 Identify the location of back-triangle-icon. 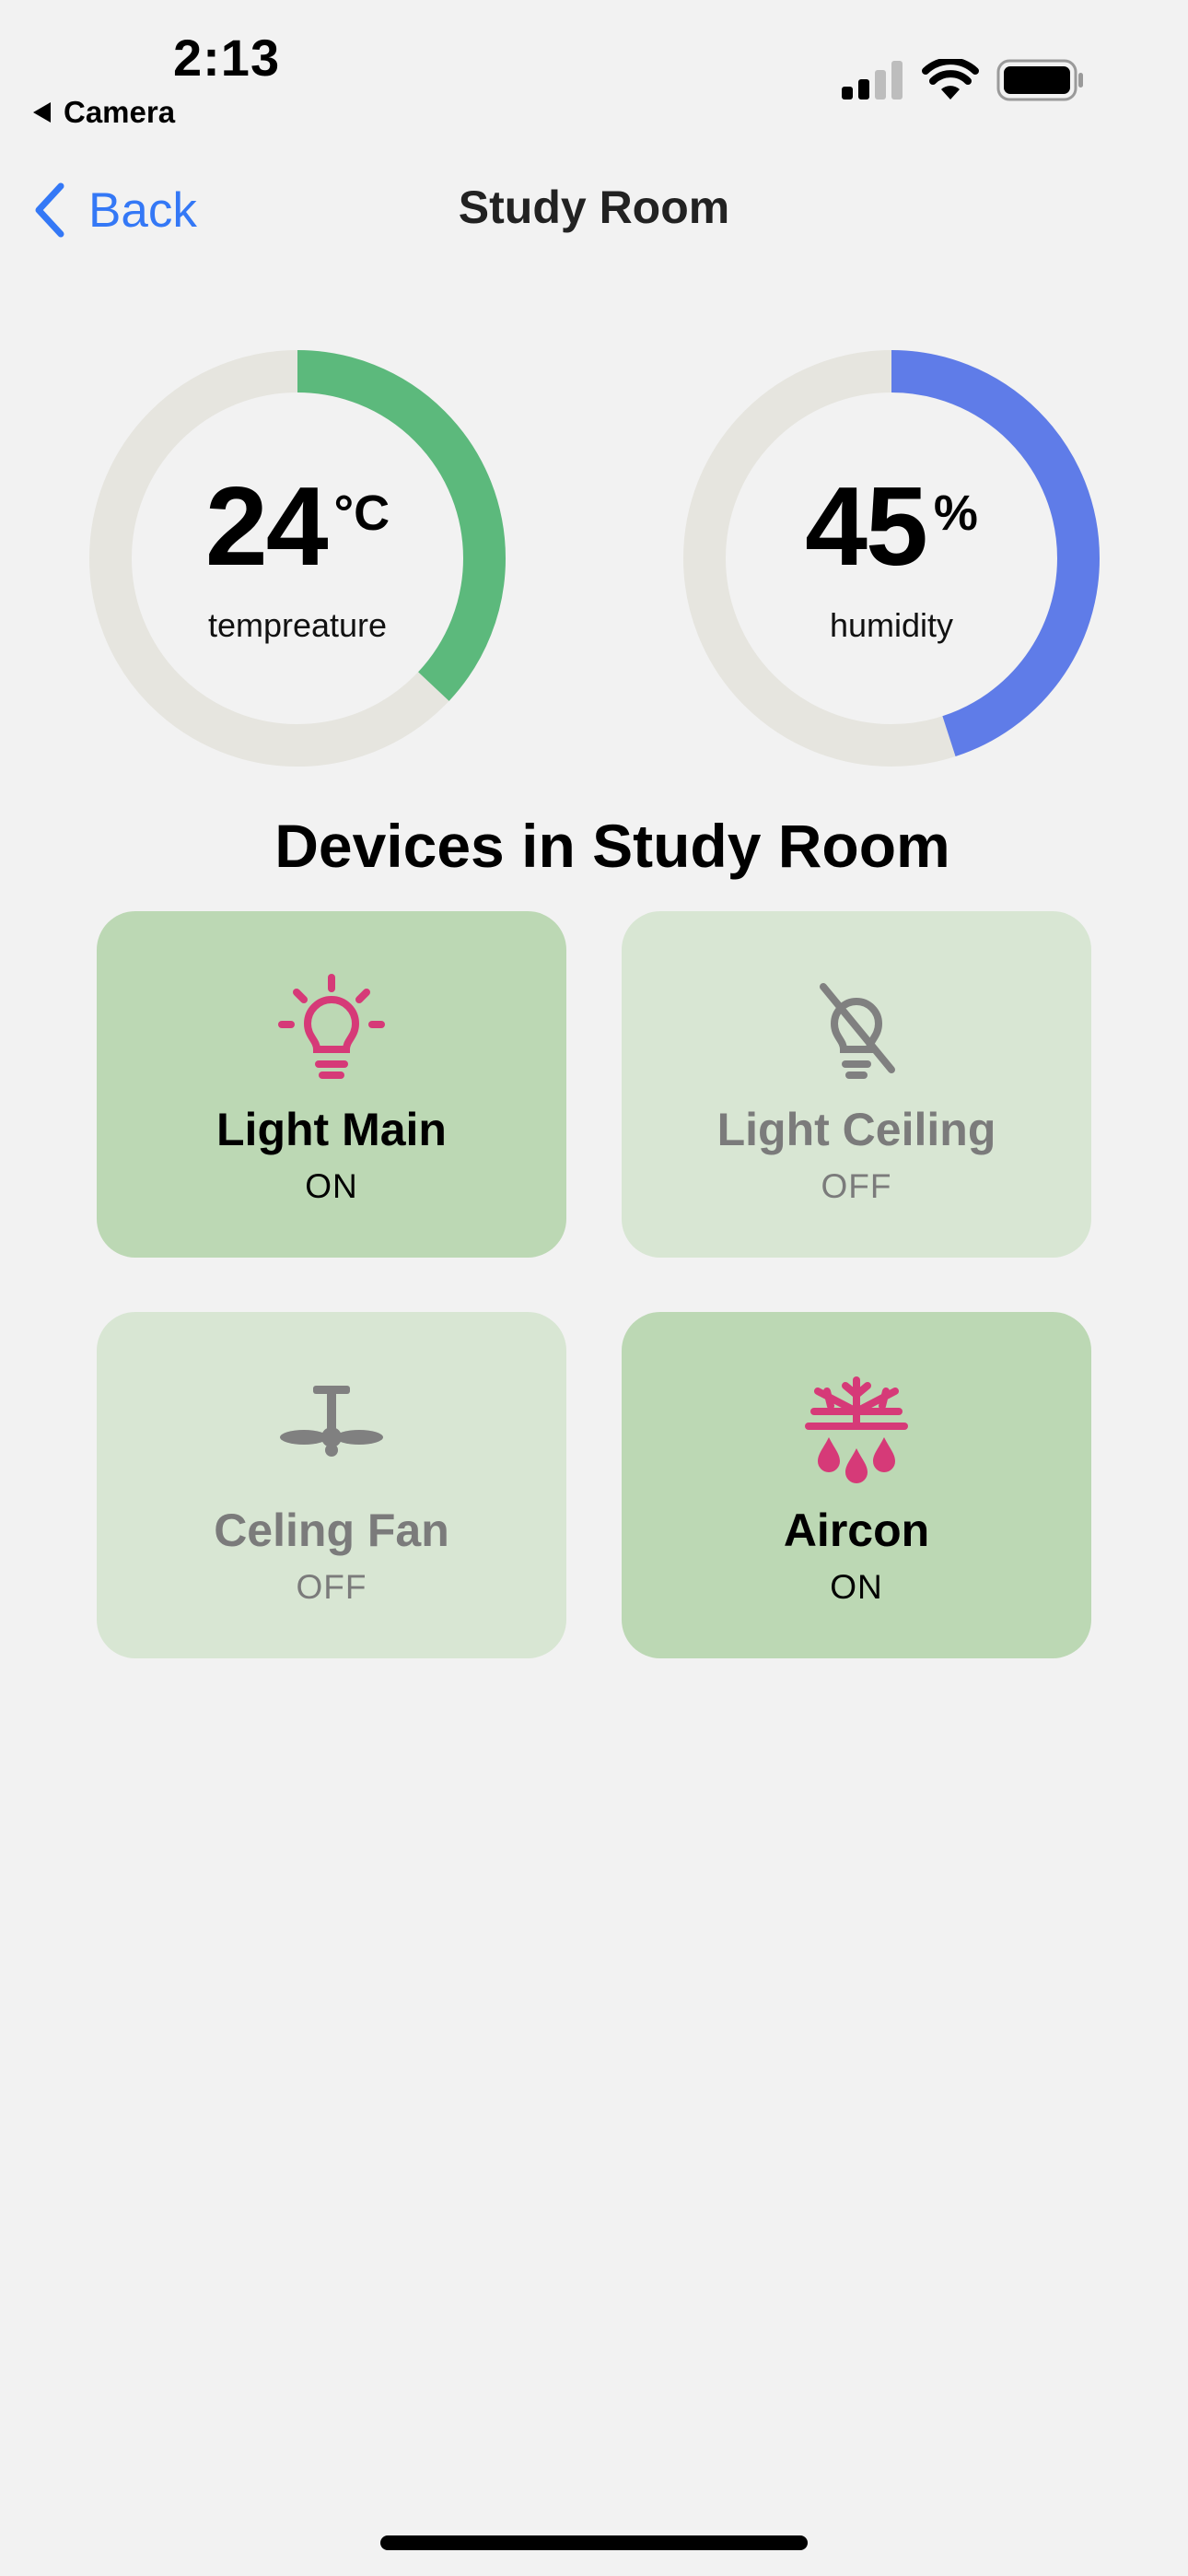
(42, 112).